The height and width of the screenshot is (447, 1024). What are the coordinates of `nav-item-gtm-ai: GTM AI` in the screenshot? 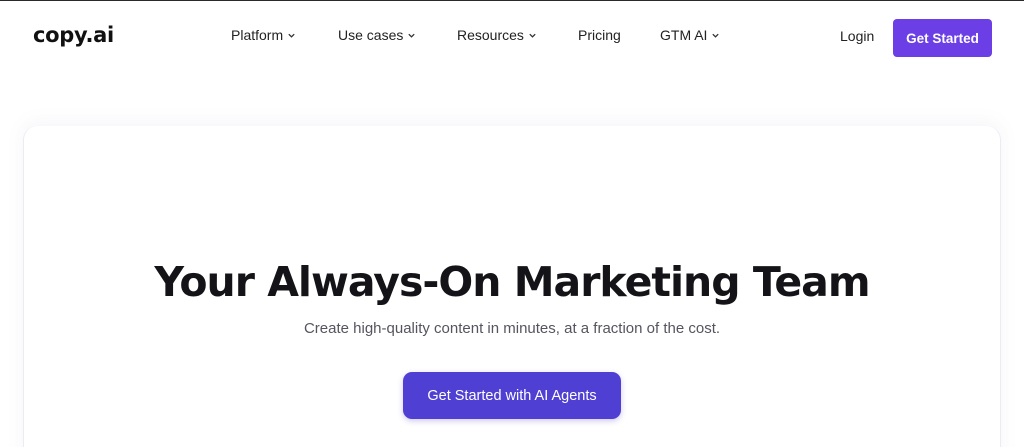 It's located at (690, 35).